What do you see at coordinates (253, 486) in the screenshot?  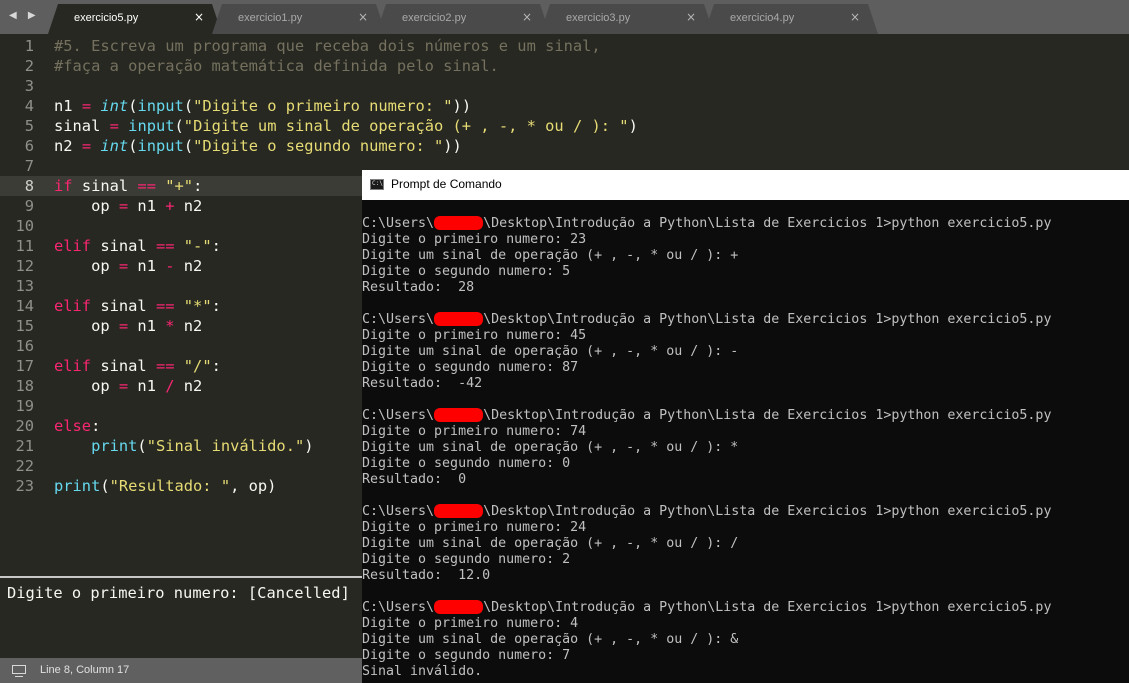 I see `code-token: , op)` at bounding box center [253, 486].